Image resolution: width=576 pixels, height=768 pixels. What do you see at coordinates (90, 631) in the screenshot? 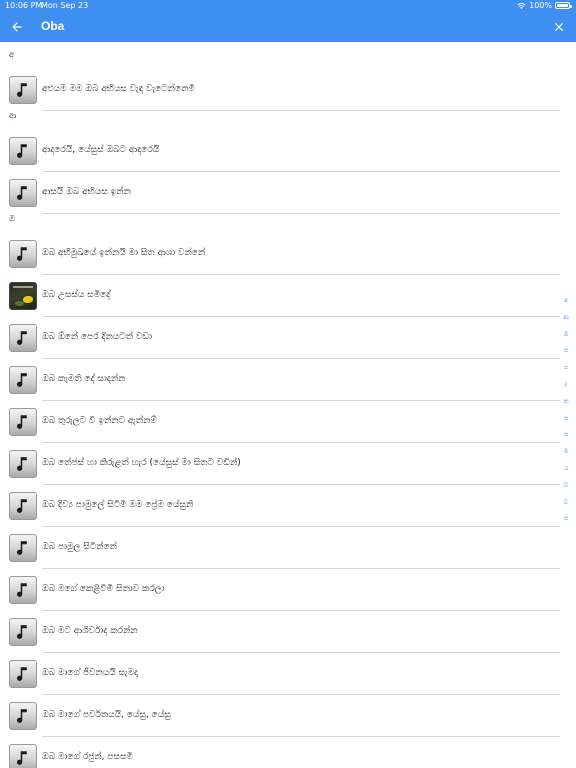
I see `song-title: ඔබ මට ආශිර්වාද කරන්න` at bounding box center [90, 631].